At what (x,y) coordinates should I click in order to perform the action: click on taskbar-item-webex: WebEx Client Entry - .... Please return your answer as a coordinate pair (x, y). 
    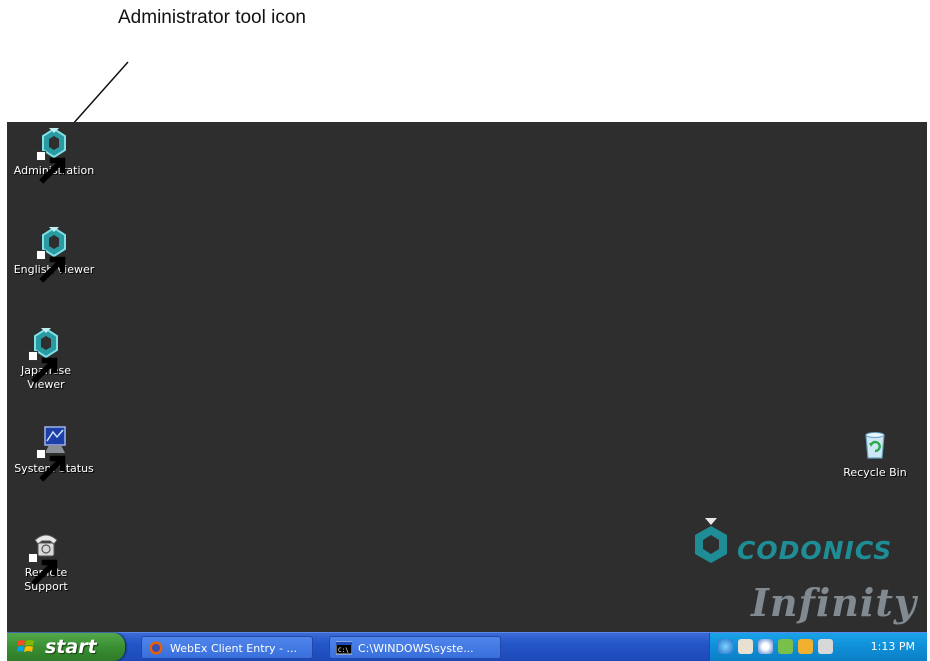
    Looking at the image, I should click on (227, 647).